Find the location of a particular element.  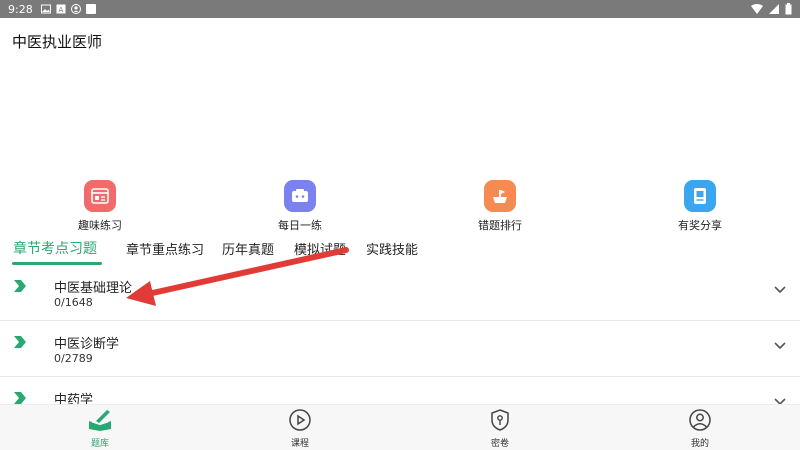

nav-secret-papers: 密卷 is located at coordinates (500, 429).